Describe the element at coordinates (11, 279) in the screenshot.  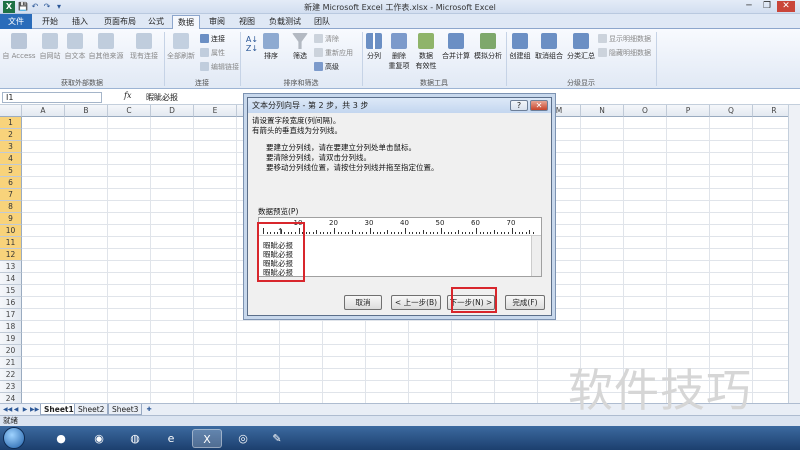
I see `row-header: 14` at that location.